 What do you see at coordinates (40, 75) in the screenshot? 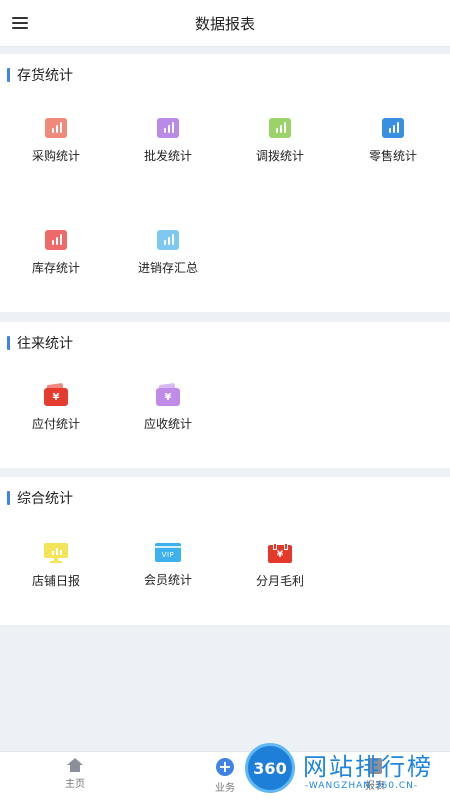
I see `section-title: 存货统计` at bounding box center [40, 75].